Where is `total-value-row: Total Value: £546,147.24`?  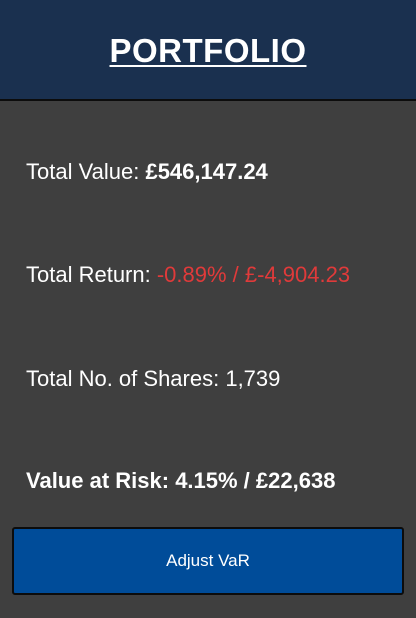 total-value-row: Total Value: £546,147.24 is located at coordinates (147, 172).